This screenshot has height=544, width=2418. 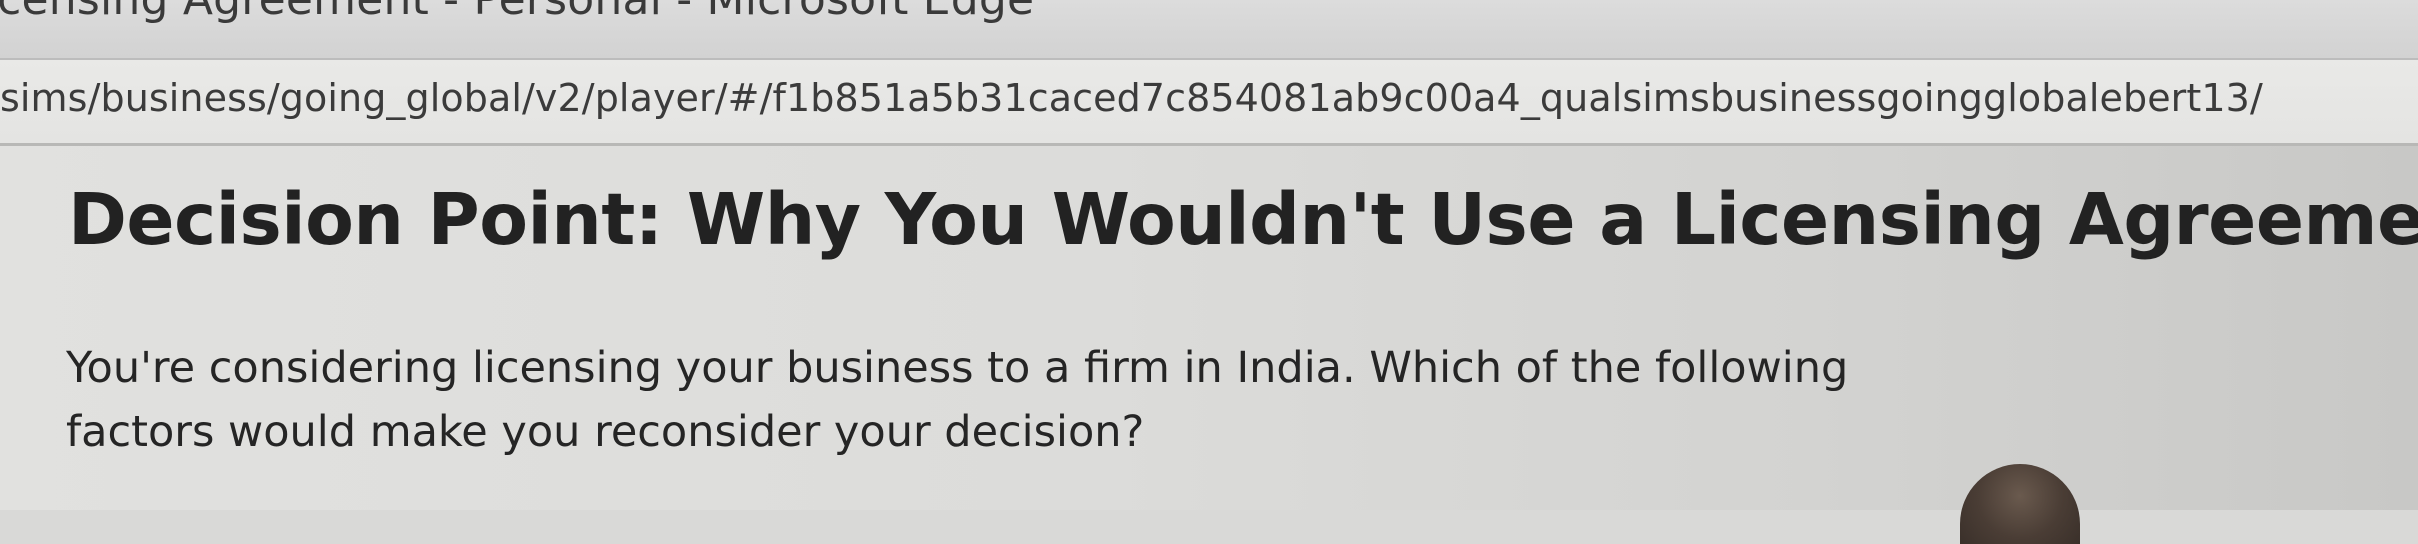 What do you see at coordinates (2020, 504) in the screenshot?
I see `finger-occlusion` at bounding box center [2020, 504].